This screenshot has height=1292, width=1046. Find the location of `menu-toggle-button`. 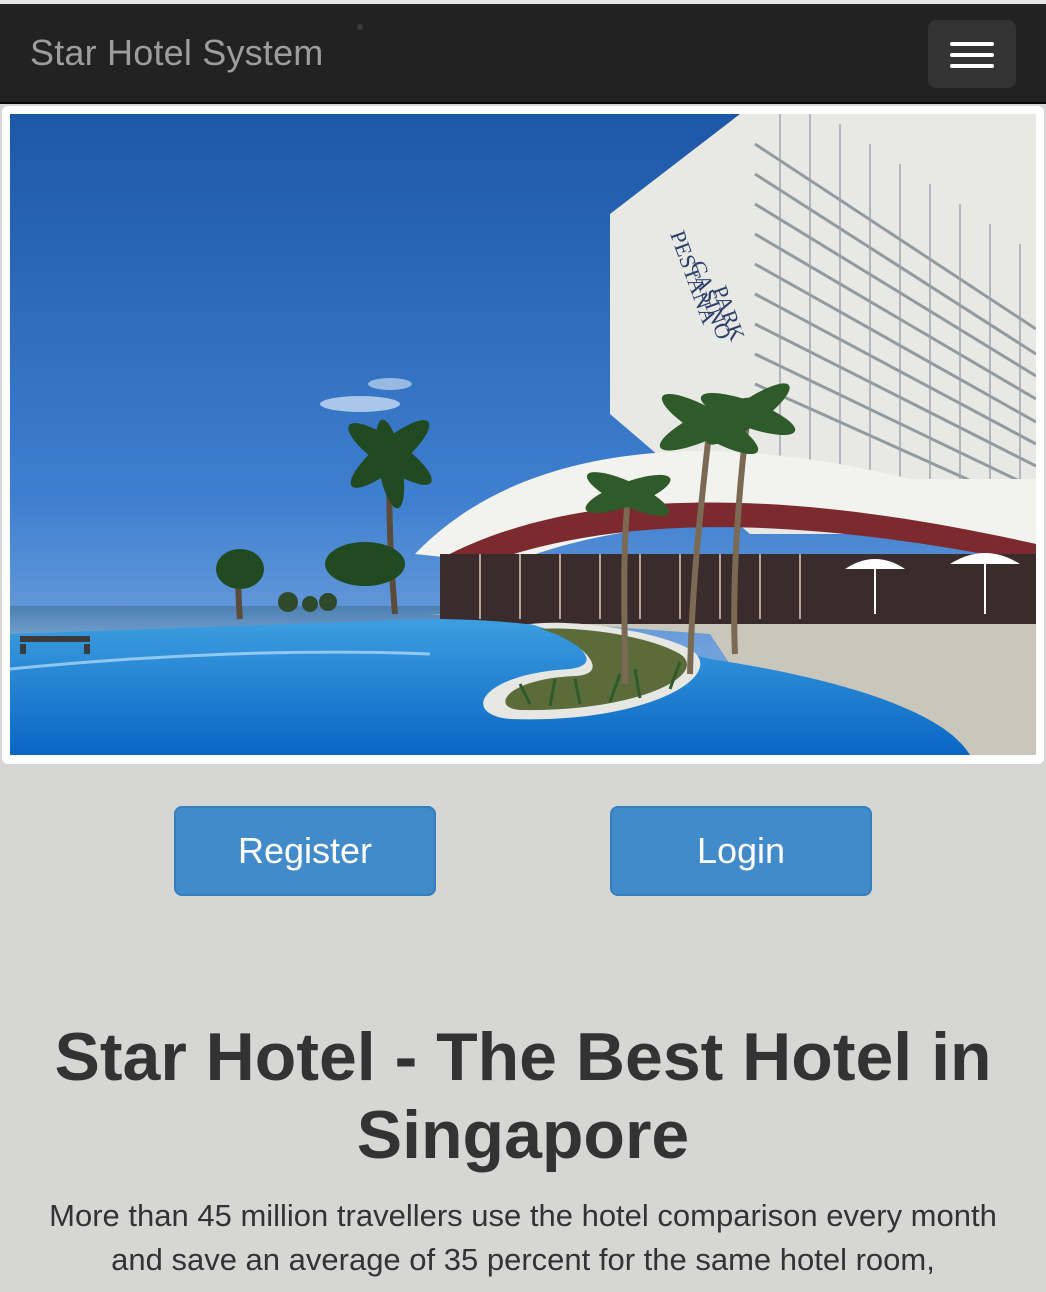

menu-toggle-button is located at coordinates (972, 54).